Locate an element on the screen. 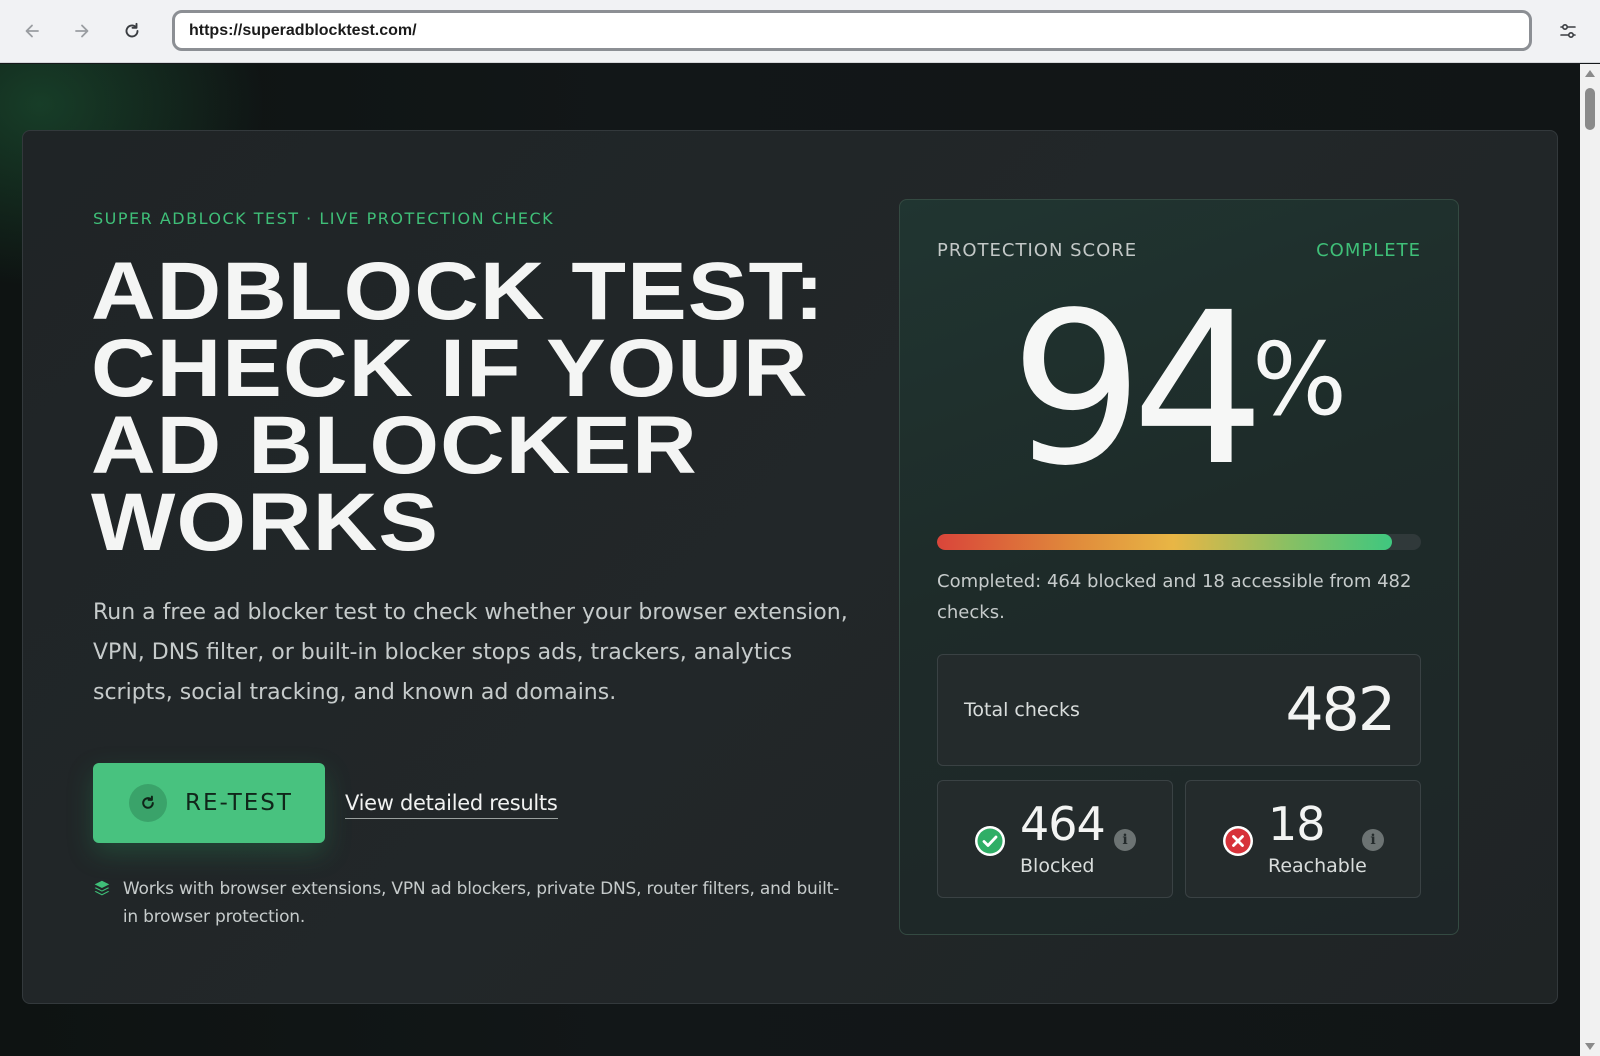 This screenshot has height=1056, width=1600. view-detailed-results-link: View detailed results is located at coordinates (451, 805).